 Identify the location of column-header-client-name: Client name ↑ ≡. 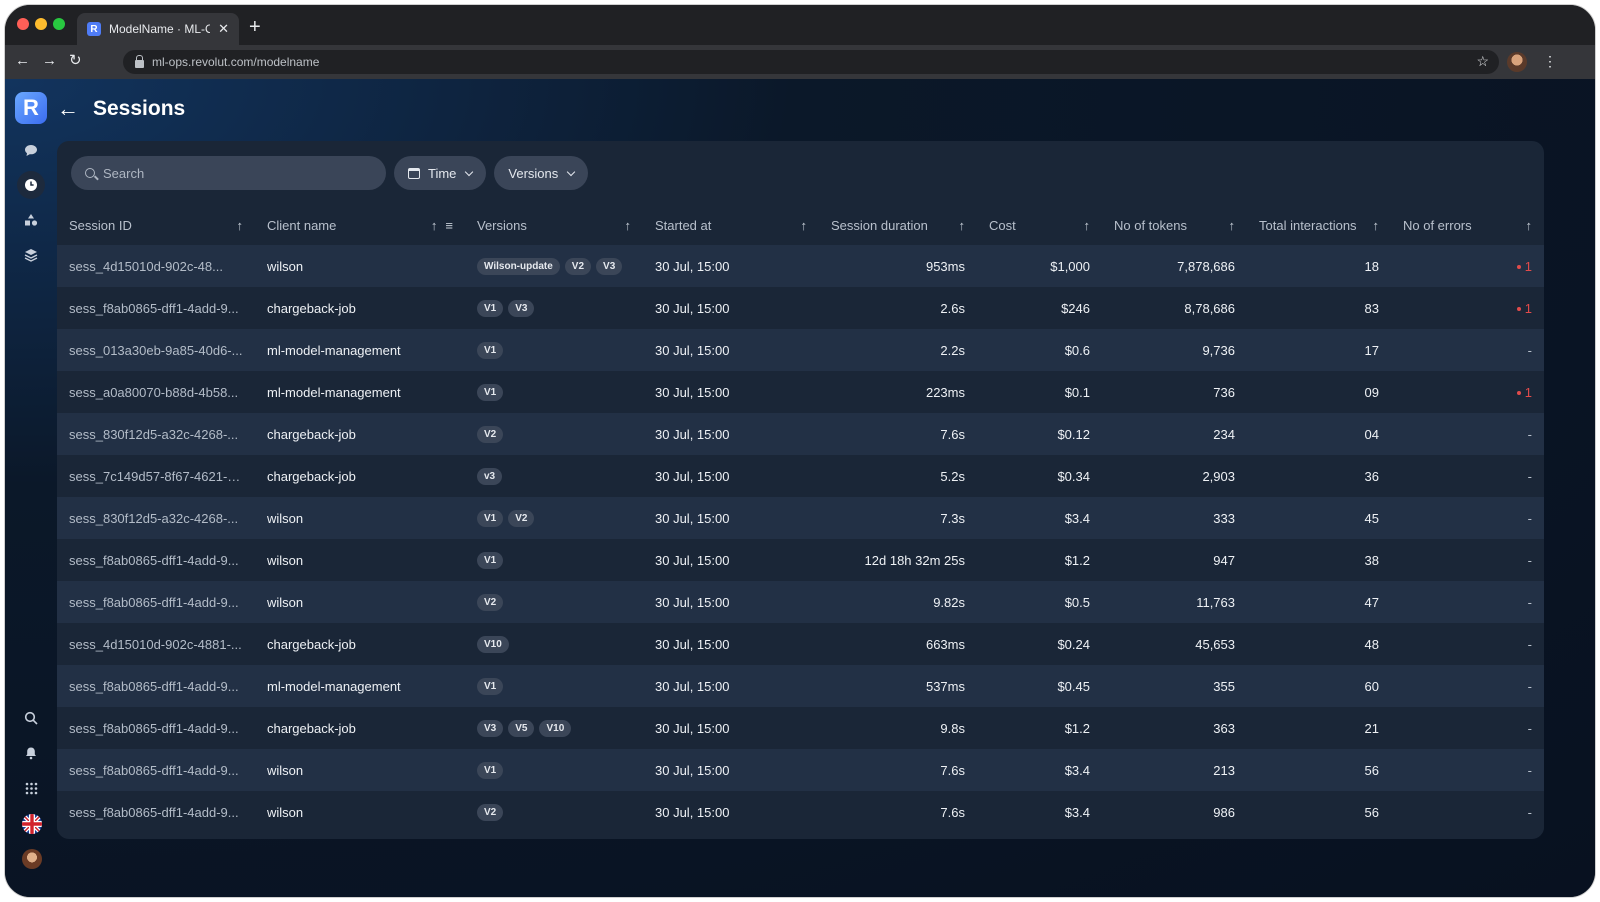
(360, 225).